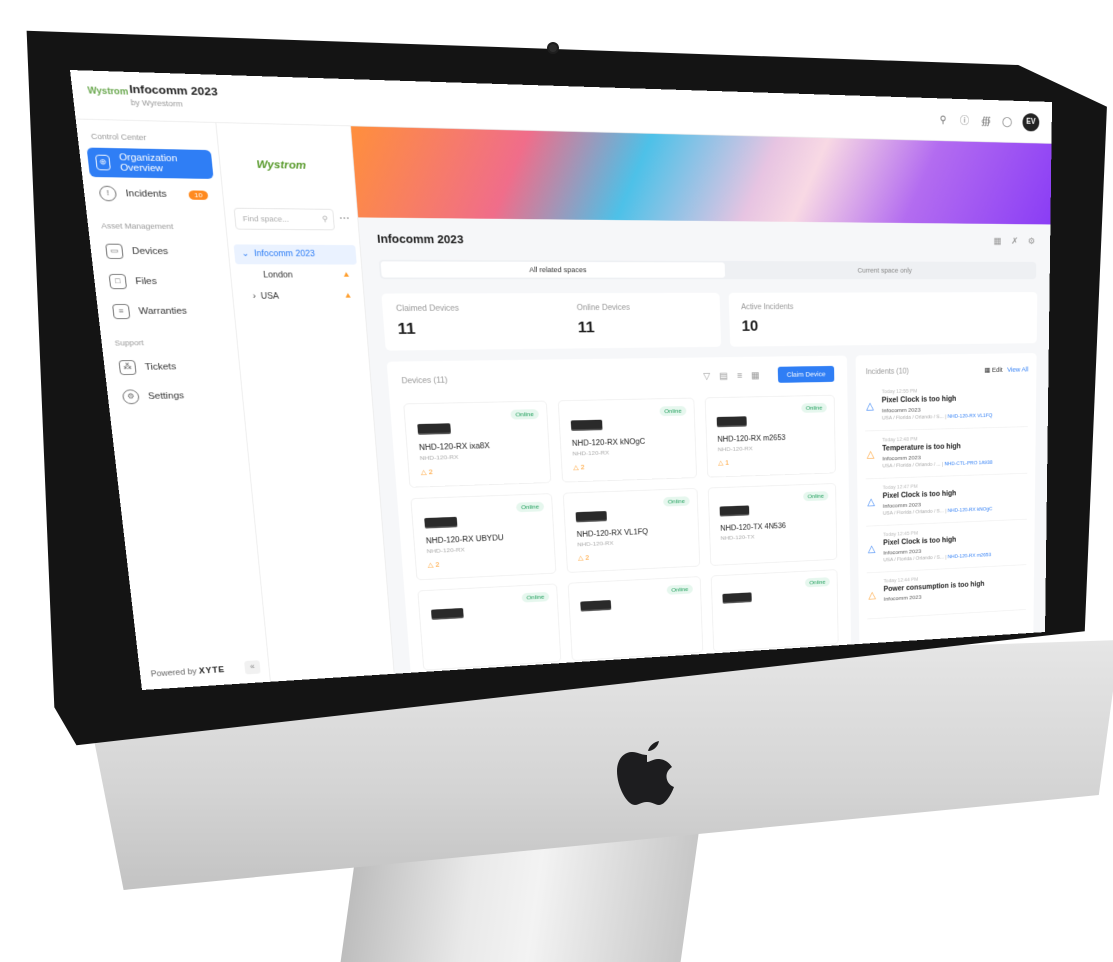 This screenshot has height=962, width=1113. What do you see at coordinates (254, 296) in the screenshot?
I see `chevron-right-icon: ›` at bounding box center [254, 296].